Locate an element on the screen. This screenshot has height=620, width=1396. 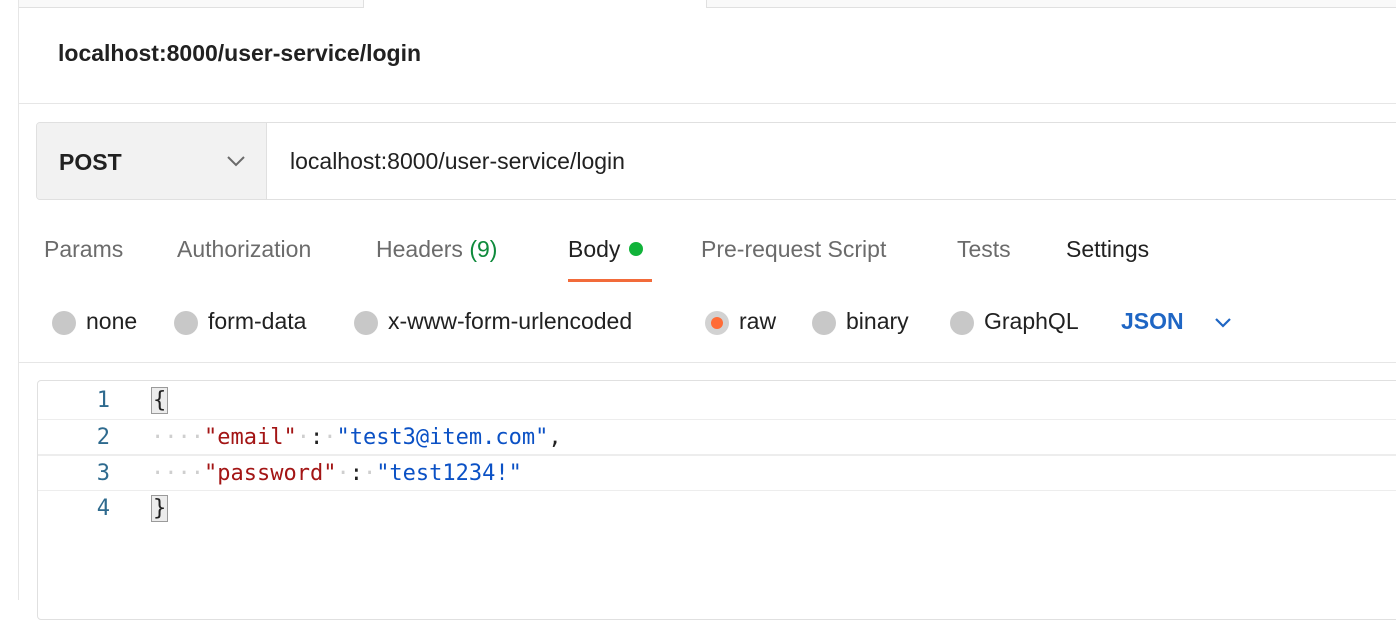
tab-body: Body is located at coordinates (606, 249).